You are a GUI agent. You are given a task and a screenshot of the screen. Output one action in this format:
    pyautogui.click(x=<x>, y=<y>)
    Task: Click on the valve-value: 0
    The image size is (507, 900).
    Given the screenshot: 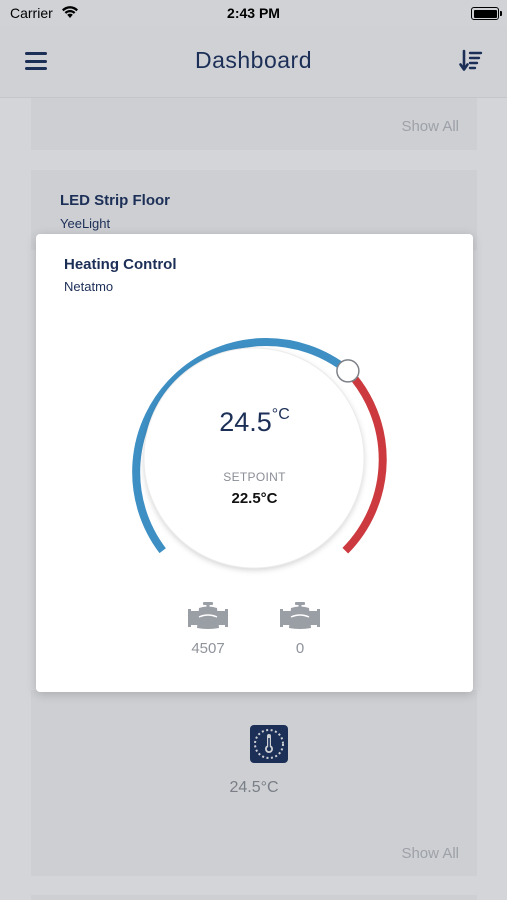 What is the action you would take?
    pyautogui.click(x=300, y=648)
    